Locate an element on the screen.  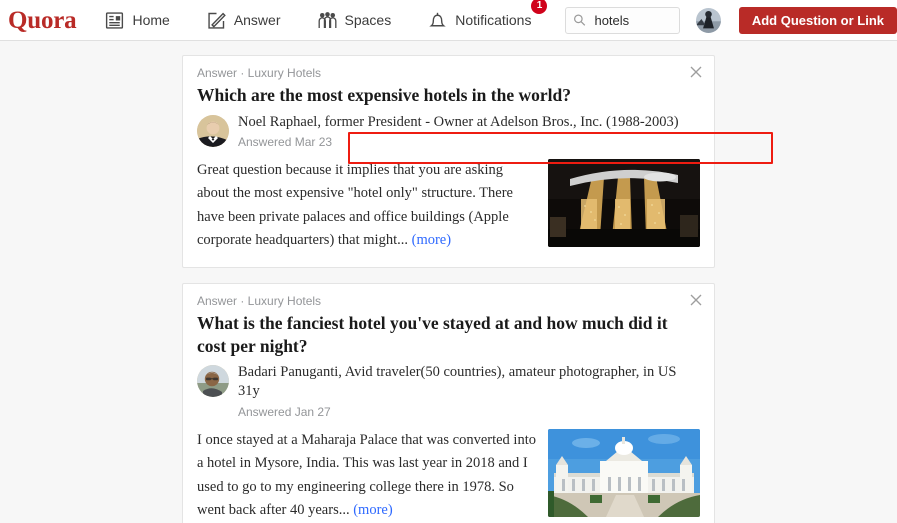
search-input is located at coordinates (622, 20).